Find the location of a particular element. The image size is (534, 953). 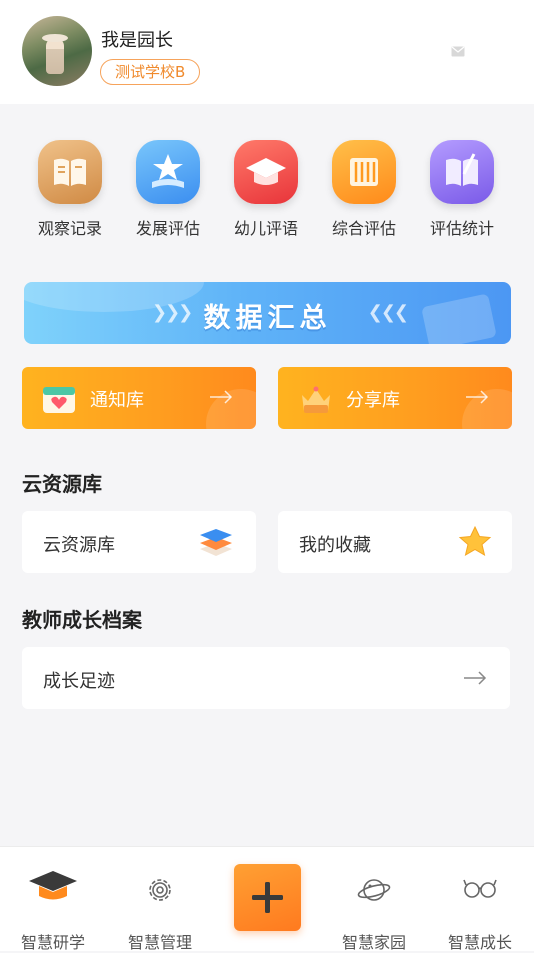

cloud-resources-card: 云资源库 is located at coordinates (139, 542).